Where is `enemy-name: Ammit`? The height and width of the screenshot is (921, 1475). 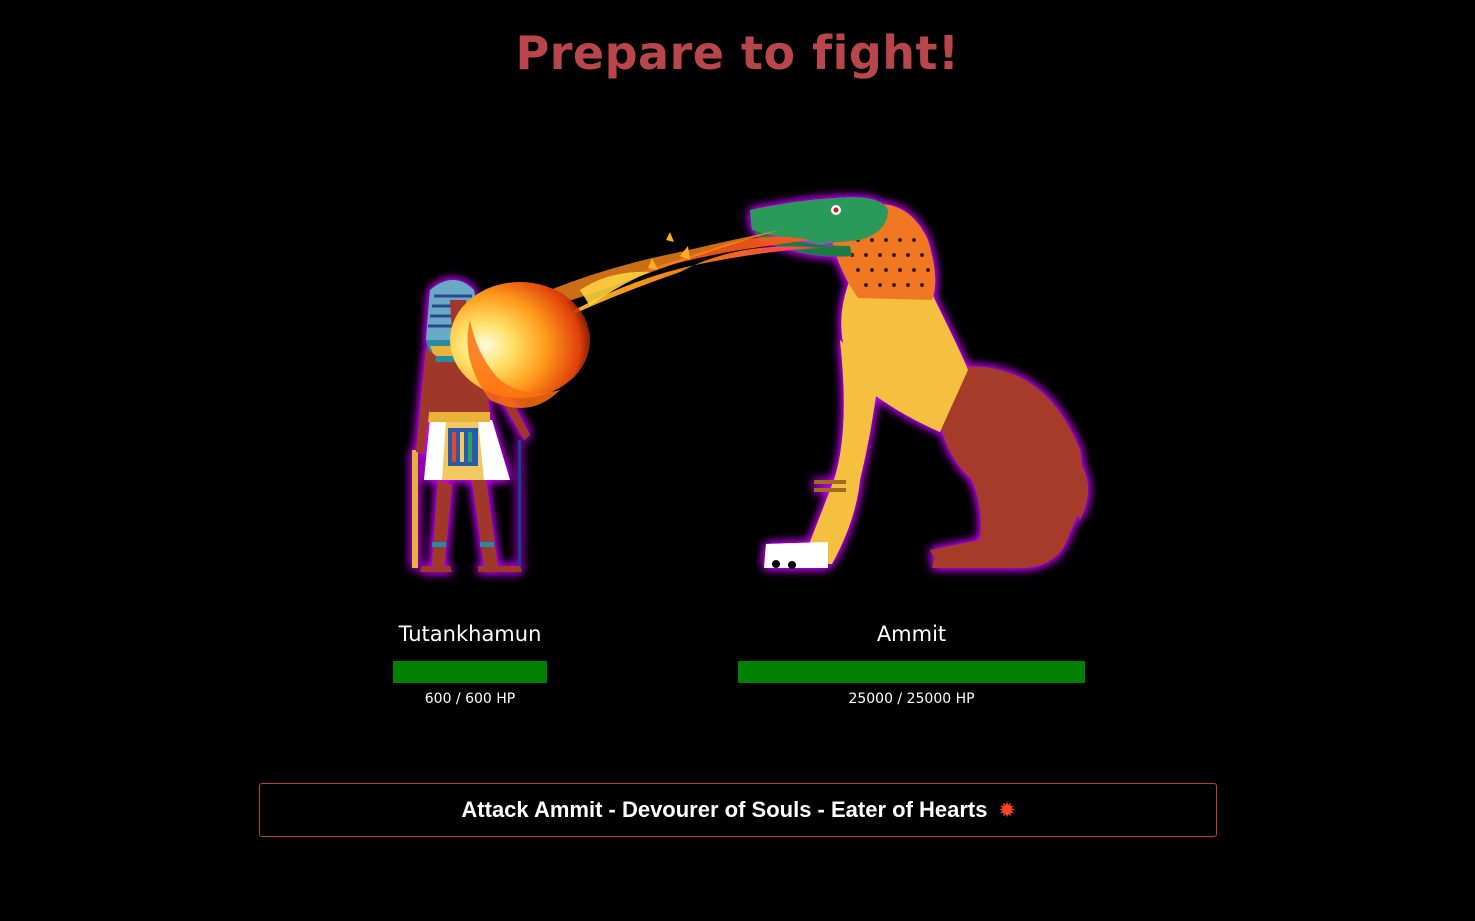 enemy-name: Ammit is located at coordinates (911, 634).